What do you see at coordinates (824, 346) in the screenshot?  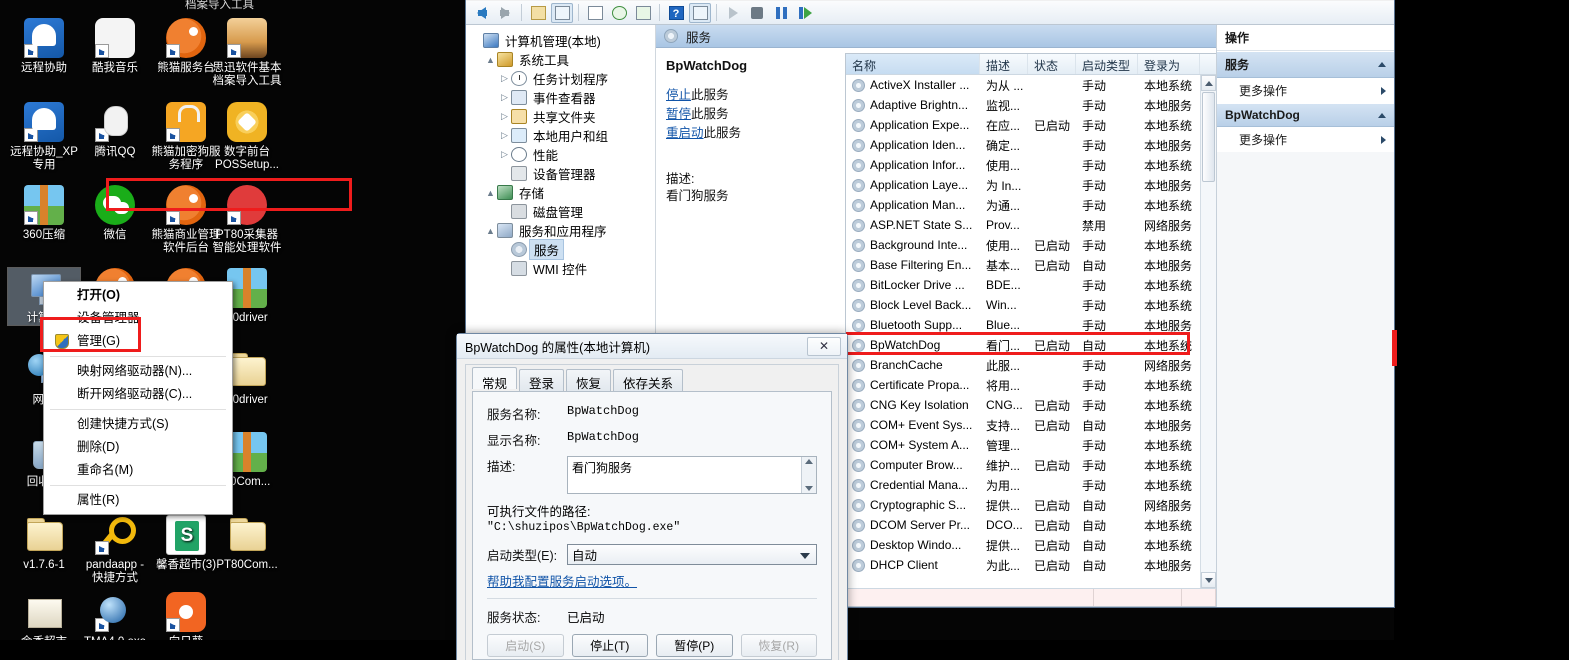 I see `close-icon: ✕` at bounding box center [824, 346].